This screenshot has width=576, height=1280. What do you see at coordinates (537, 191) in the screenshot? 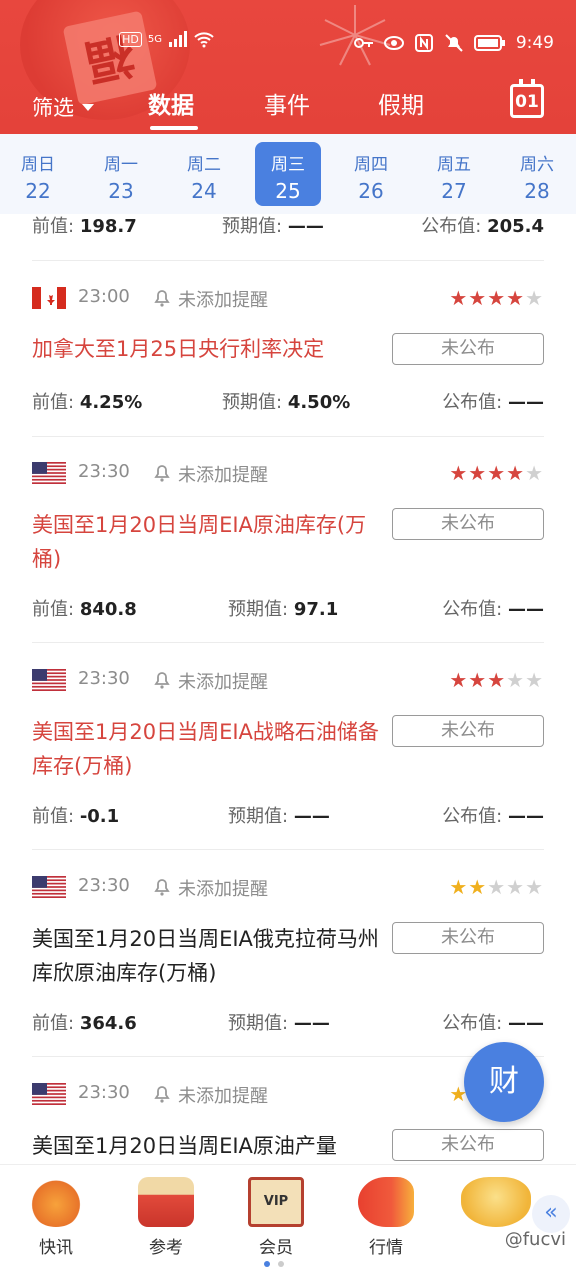
I see `date-label: 28` at bounding box center [537, 191].